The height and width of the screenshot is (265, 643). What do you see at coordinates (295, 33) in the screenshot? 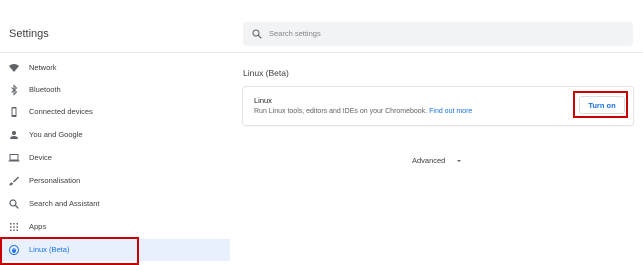
I see `search-placeholder: Search settings` at bounding box center [295, 33].